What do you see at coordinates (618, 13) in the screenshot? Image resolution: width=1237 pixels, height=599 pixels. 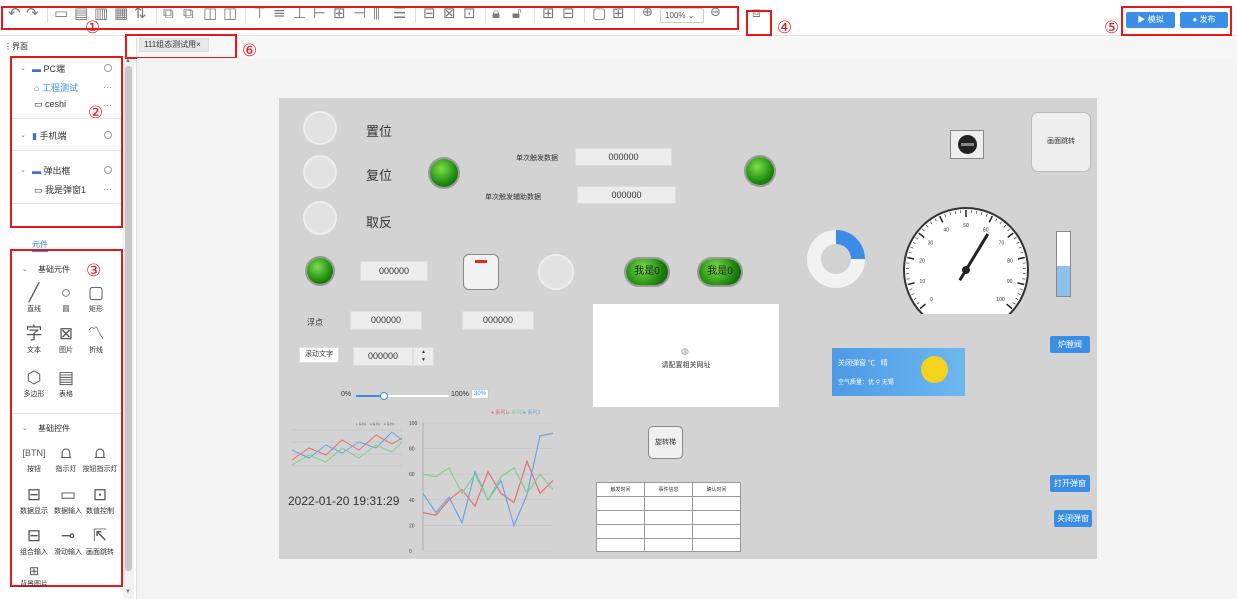 I see `grid-fine-icon: ⊞` at bounding box center [618, 13].